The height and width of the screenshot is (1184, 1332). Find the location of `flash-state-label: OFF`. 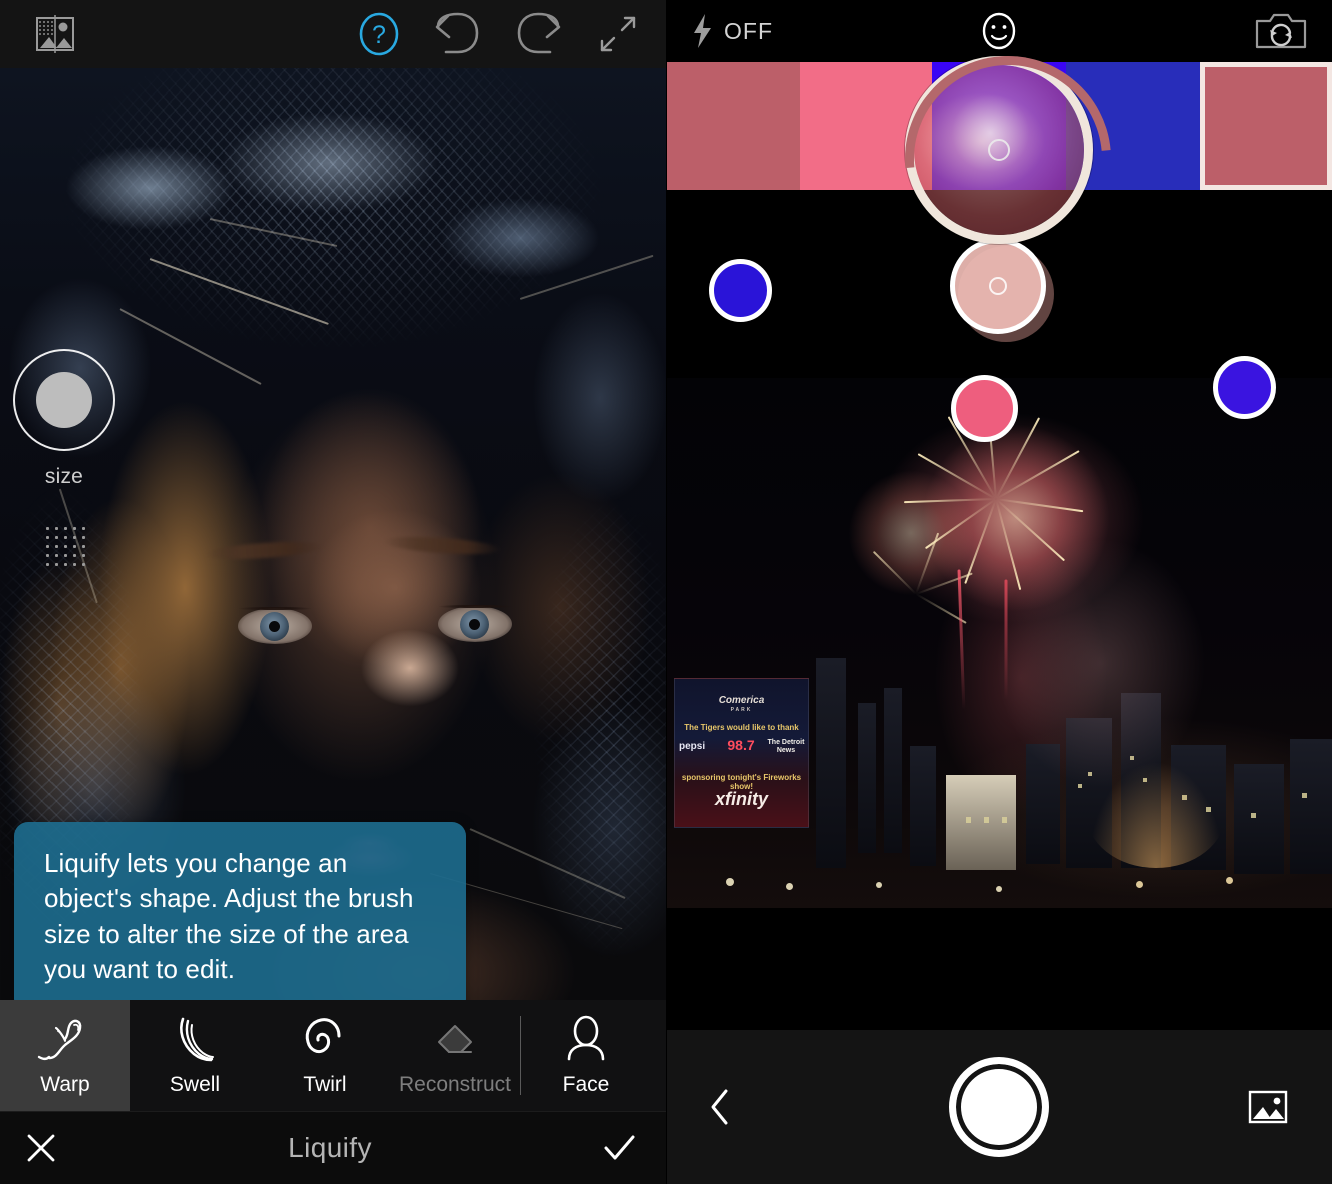

flash-state-label: OFF is located at coordinates (748, 30).